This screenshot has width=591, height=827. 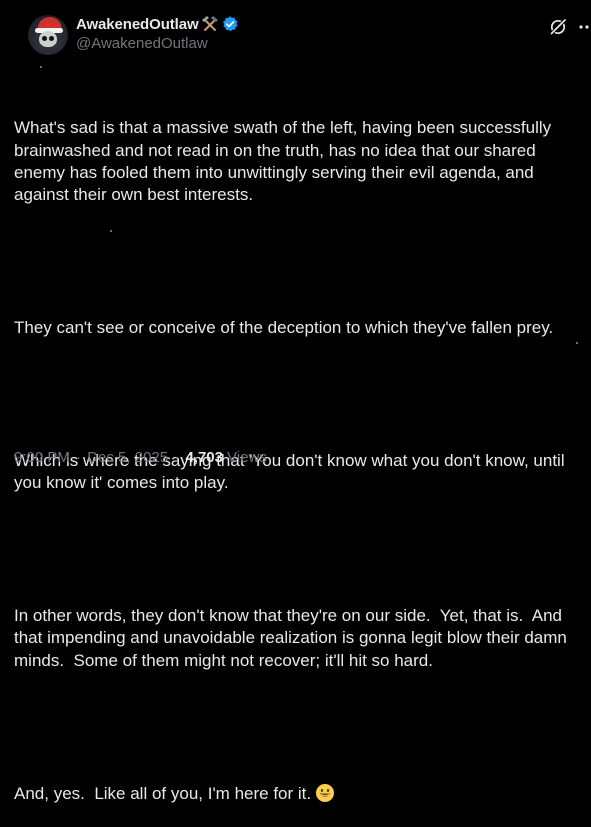 What do you see at coordinates (301, 32) in the screenshot?
I see `post-header: AwakenedOutlaw @AwakenedOutlaw` at bounding box center [301, 32].